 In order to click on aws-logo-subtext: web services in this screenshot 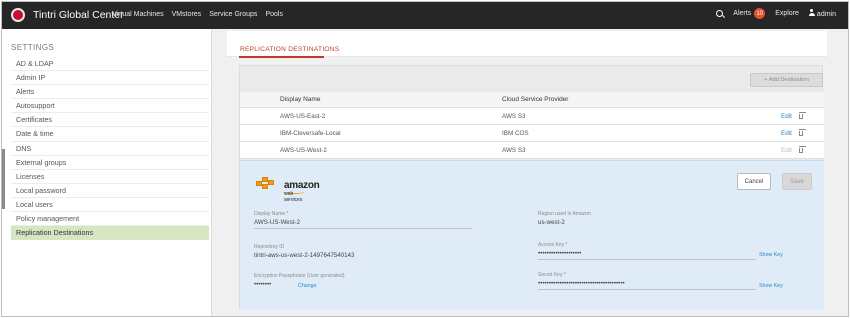, I will do `click(293, 197)`.